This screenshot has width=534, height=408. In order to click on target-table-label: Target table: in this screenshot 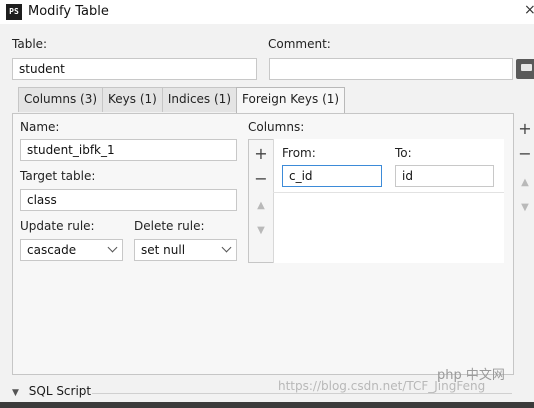, I will do `click(58, 176)`.